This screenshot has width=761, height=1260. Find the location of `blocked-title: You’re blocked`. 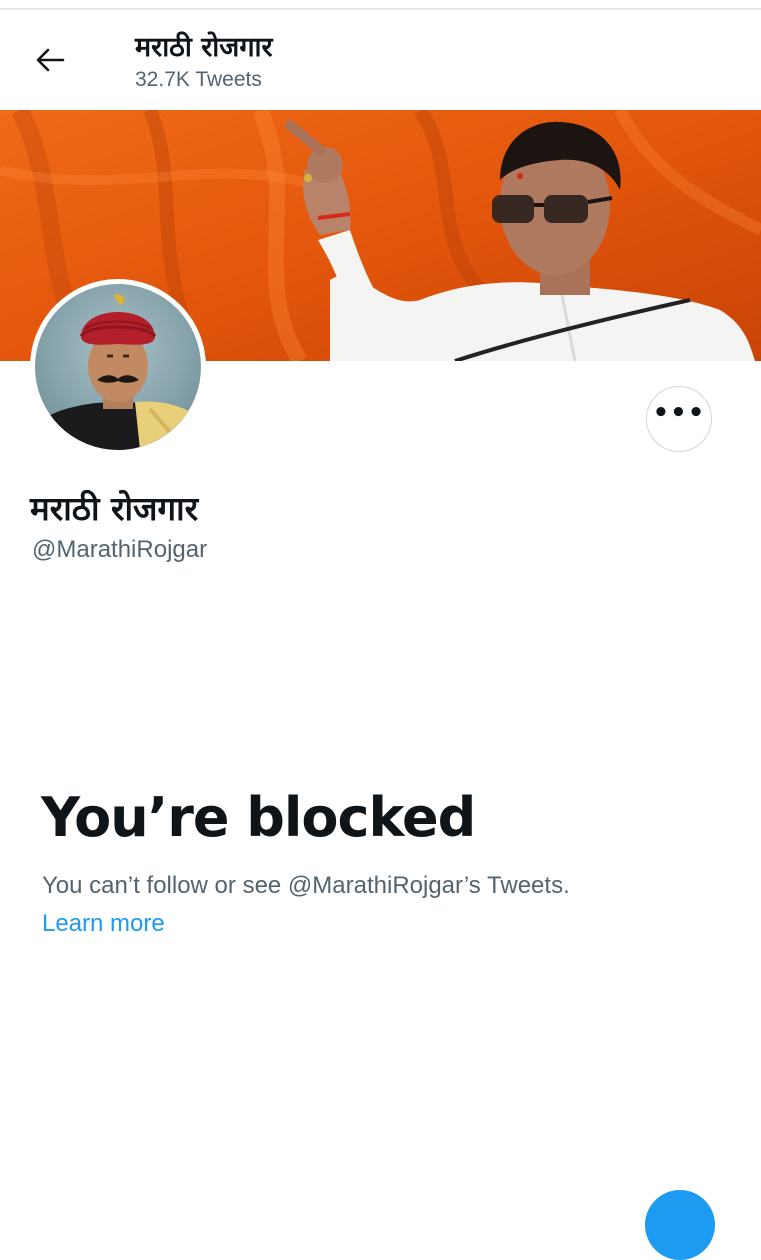

blocked-title: You’re blocked is located at coordinates (258, 817).